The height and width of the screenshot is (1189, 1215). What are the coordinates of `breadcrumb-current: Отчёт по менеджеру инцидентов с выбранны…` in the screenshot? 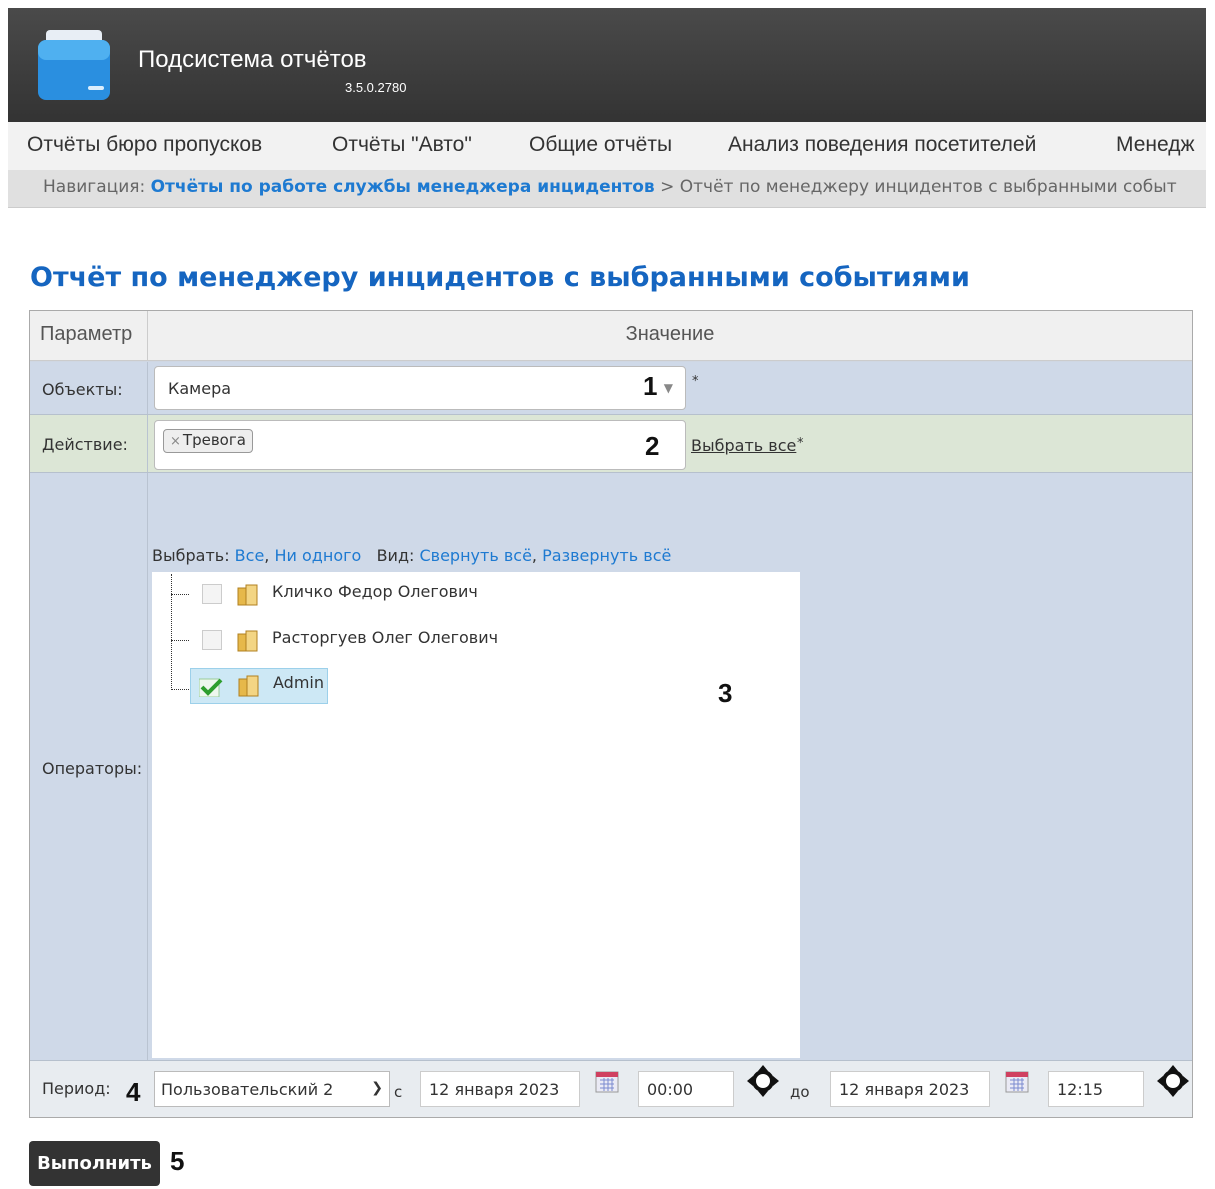 It's located at (928, 187).